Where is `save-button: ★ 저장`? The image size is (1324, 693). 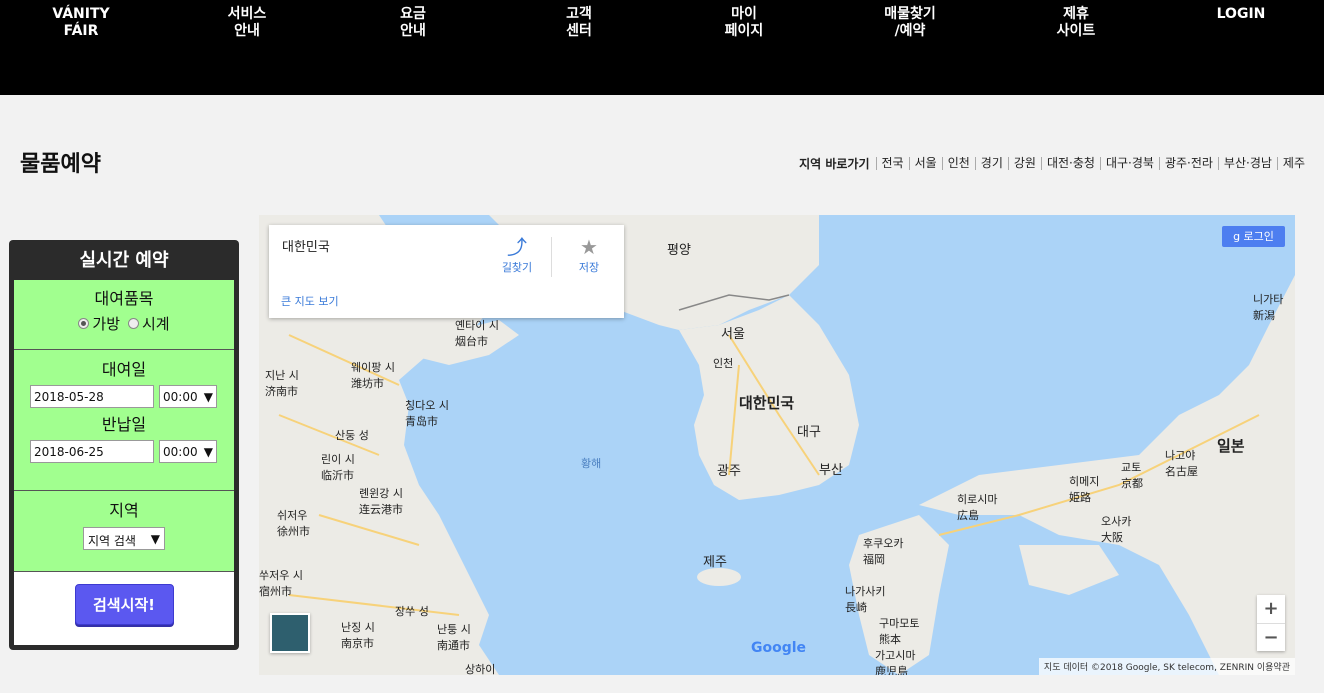 save-button: ★ 저장 is located at coordinates (589, 255).